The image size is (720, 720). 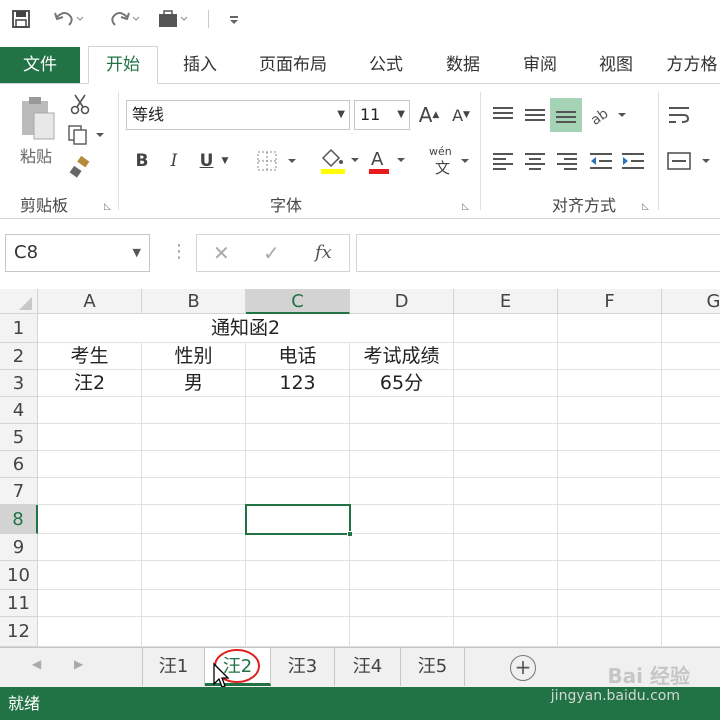 I want to click on sheet-tab-3: 汪3, so click(x=303, y=667).